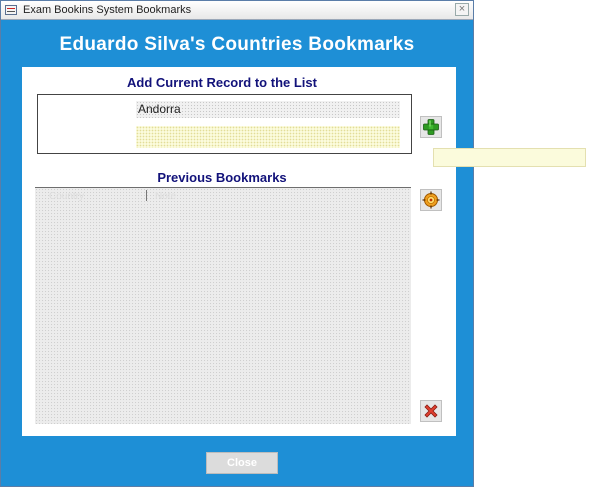 The height and width of the screenshot is (489, 590). Describe the element at coordinates (146, 195) in the screenshot. I see `column-divider` at that location.